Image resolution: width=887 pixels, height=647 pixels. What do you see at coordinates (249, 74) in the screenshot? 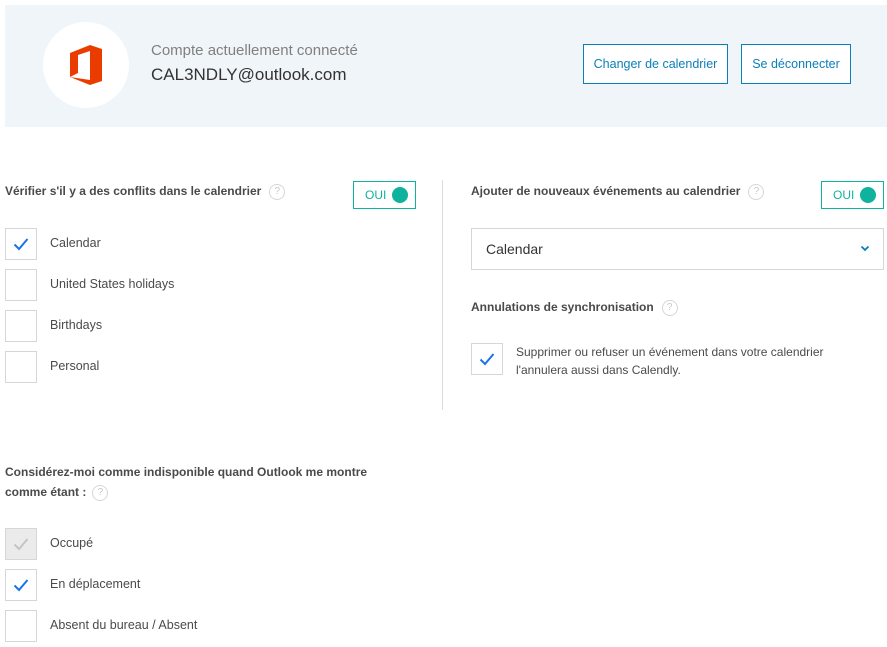
I see `account-email: CAL3NDLY@outlook.com` at bounding box center [249, 74].